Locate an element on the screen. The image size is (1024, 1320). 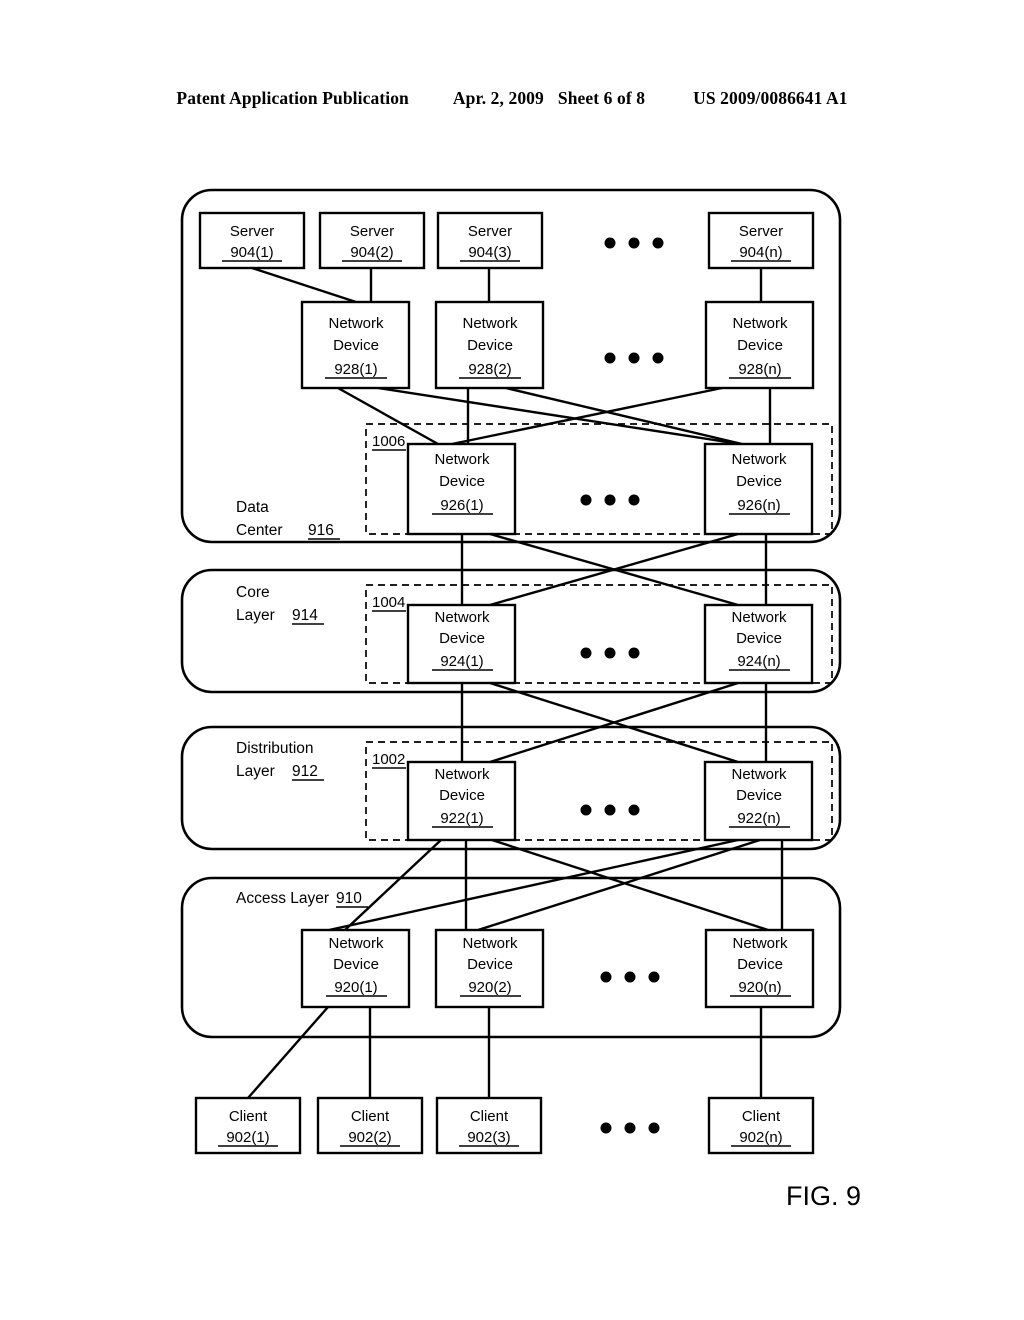
region-label-data-center: Data Center 916 is located at coordinates (288, 519).